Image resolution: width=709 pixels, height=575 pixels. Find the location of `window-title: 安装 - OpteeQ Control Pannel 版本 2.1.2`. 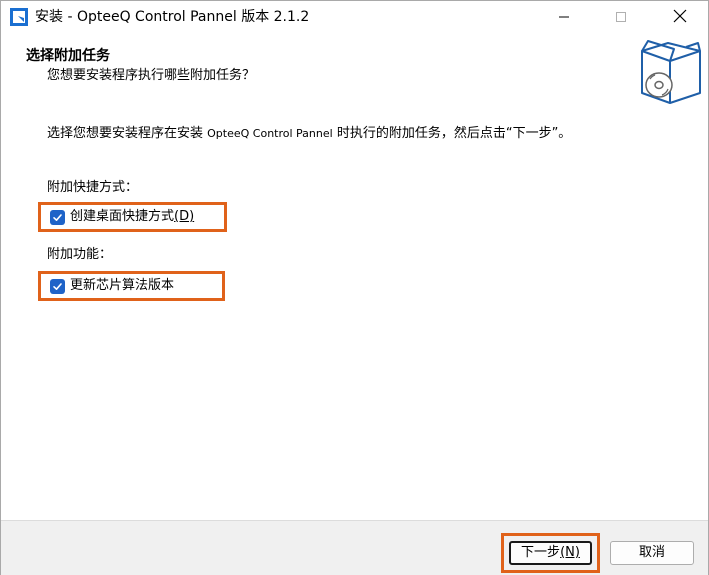

window-title: 安装 - OpteeQ Control Pannel 版本 2.1.2 is located at coordinates (172, 17).